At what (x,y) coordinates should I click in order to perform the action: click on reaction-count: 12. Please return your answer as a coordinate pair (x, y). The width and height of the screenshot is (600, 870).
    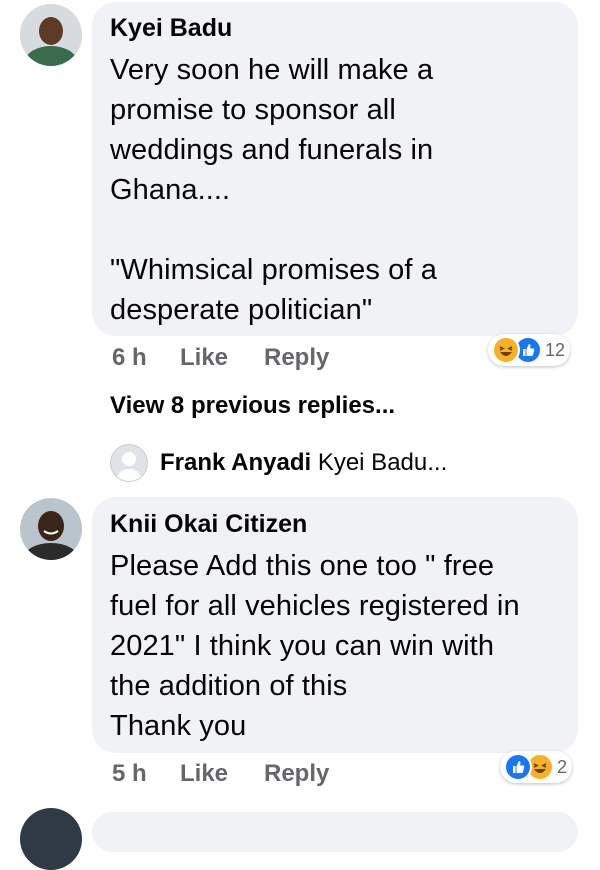
    Looking at the image, I should click on (555, 349).